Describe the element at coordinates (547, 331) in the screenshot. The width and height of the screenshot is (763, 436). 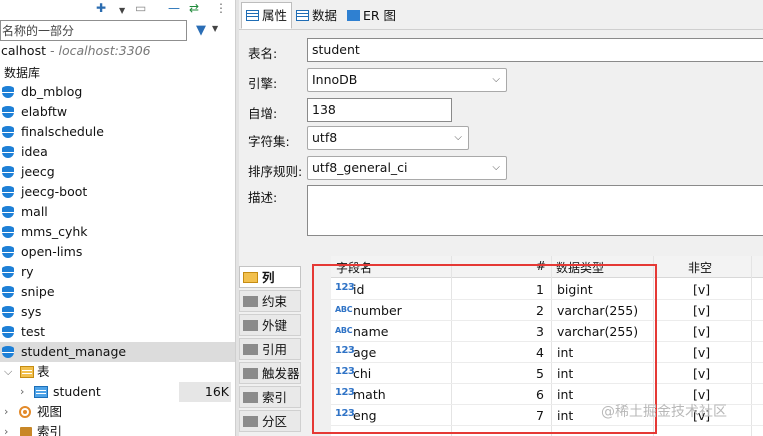
I see `table-row: ABC name 3 varchar(255) [v]` at that location.